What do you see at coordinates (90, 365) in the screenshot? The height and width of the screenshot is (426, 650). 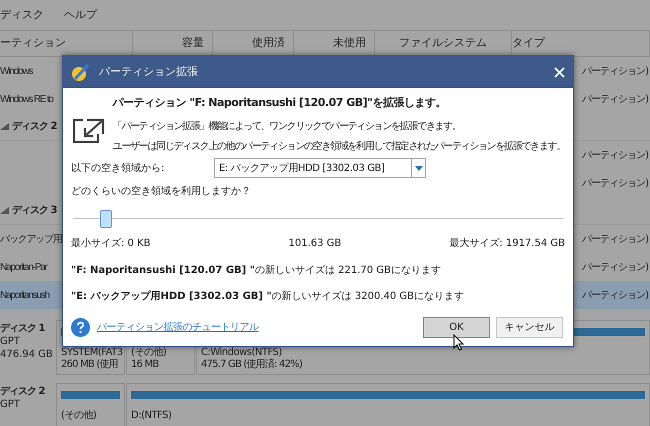 I see `partition-detail: 260 MB (使用` at bounding box center [90, 365].